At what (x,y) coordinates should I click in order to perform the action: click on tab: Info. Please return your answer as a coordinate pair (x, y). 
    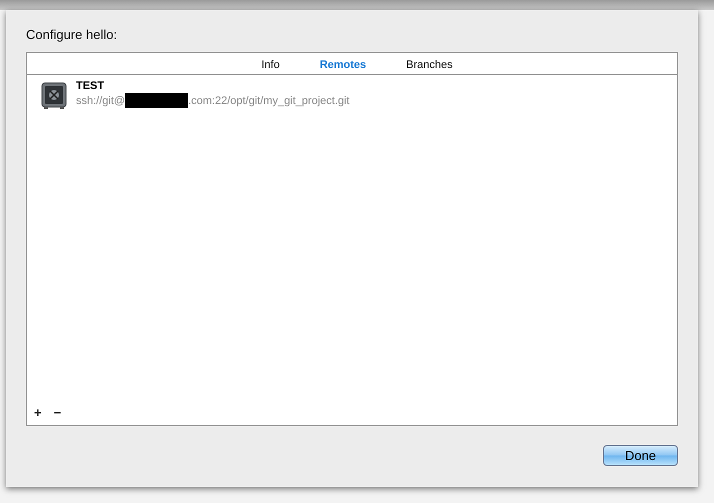
    Looking at the image, I should click on (270, 63).